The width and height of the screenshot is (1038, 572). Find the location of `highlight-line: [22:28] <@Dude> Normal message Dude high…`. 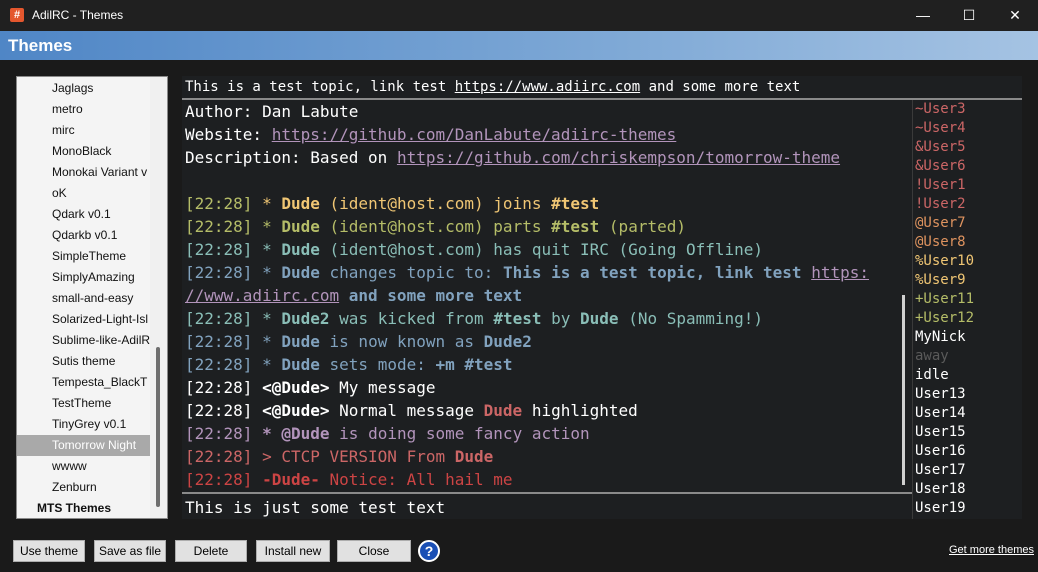

highlight-line: [22:28] <@Dude> Normal message Dude high… is located at coordinates (411, 410).